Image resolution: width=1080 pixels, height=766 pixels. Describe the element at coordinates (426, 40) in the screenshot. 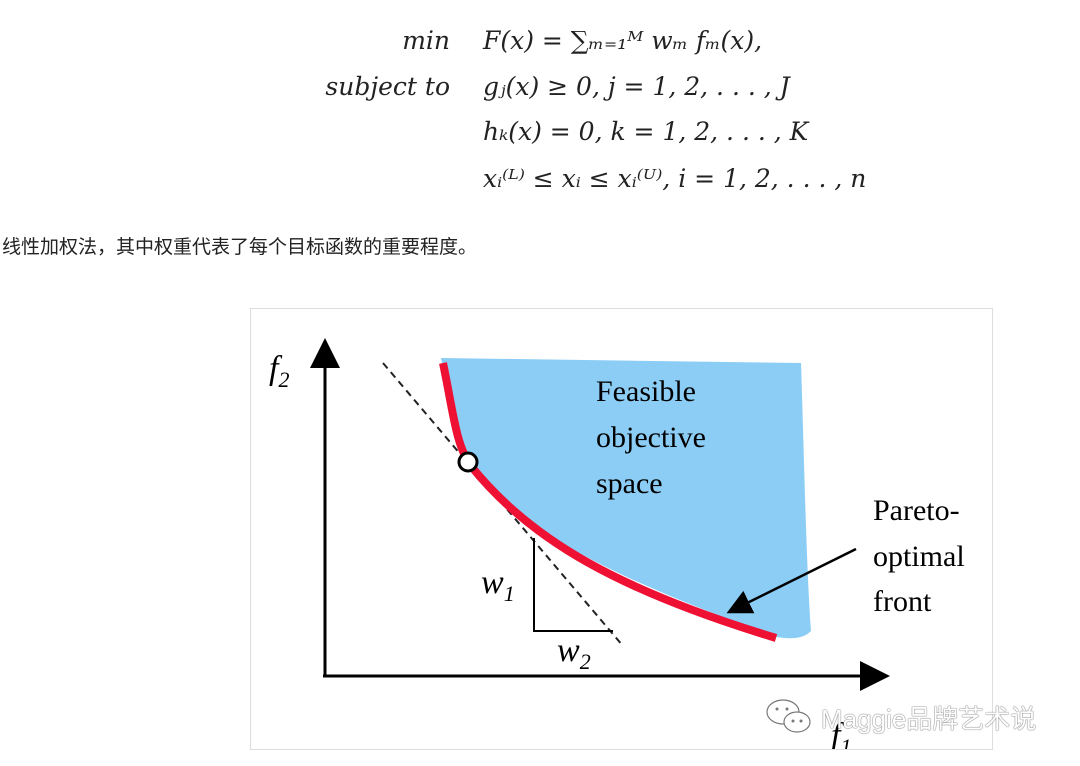

I see `formula-label-min: min` at that location.